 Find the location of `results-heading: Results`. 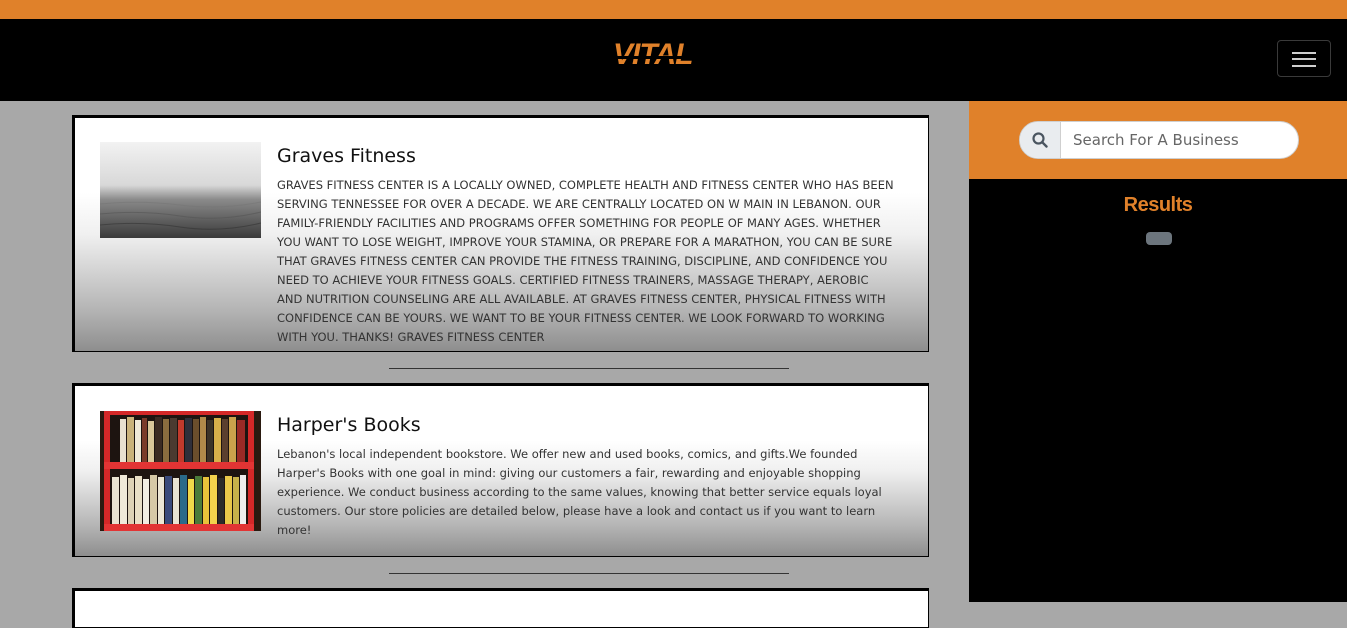

results-heading: Results is located at coordinates (1158, 205).